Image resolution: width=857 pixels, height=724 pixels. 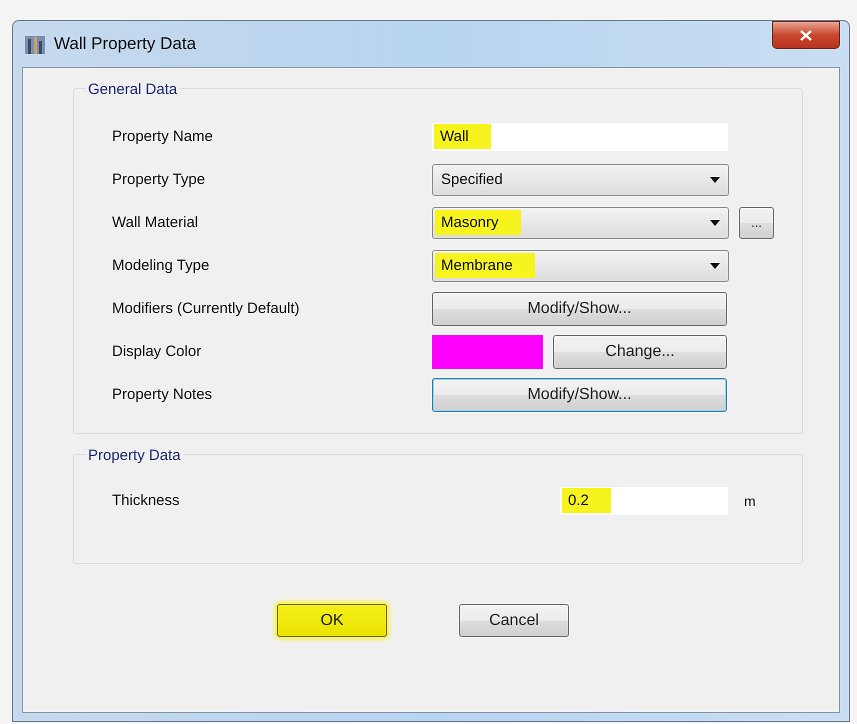 I want to click on field-label: Wall Material, so click(x=156, y=222).